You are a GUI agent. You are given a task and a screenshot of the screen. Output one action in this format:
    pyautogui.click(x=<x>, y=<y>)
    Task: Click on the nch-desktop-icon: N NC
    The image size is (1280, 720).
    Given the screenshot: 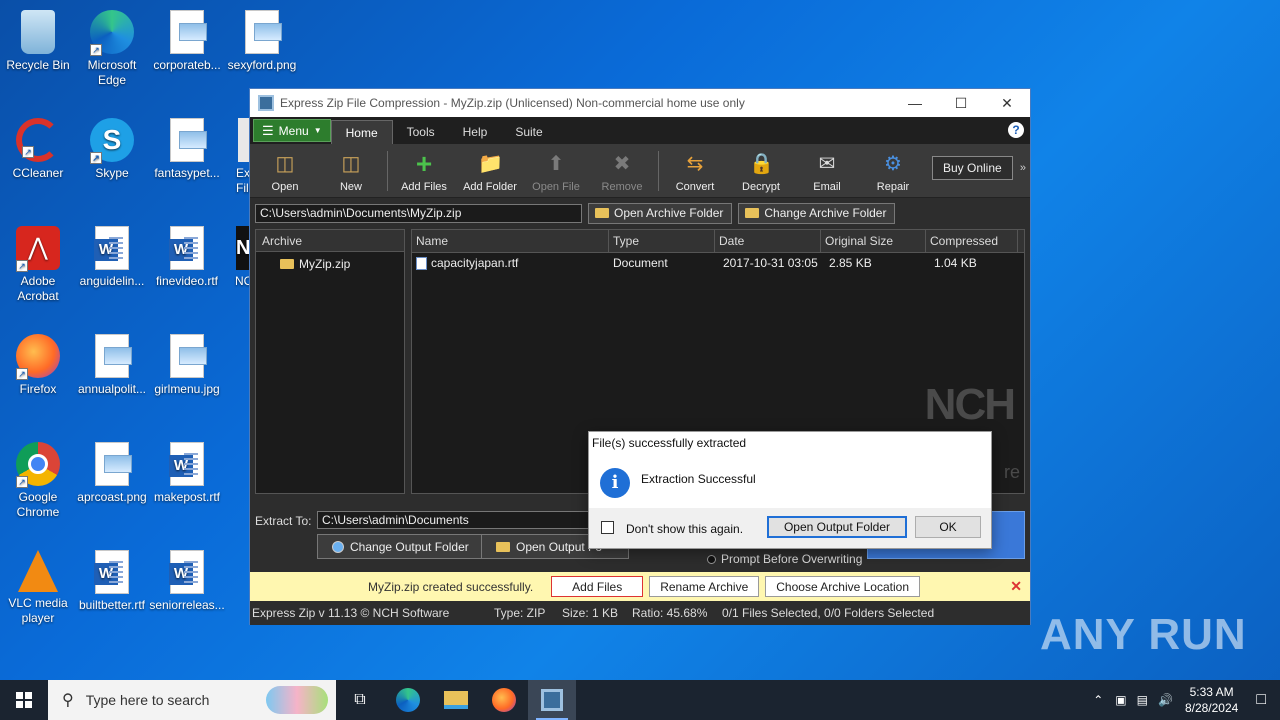 What is the action you would take?
    pyautogui.click(x=238, y=254)
    